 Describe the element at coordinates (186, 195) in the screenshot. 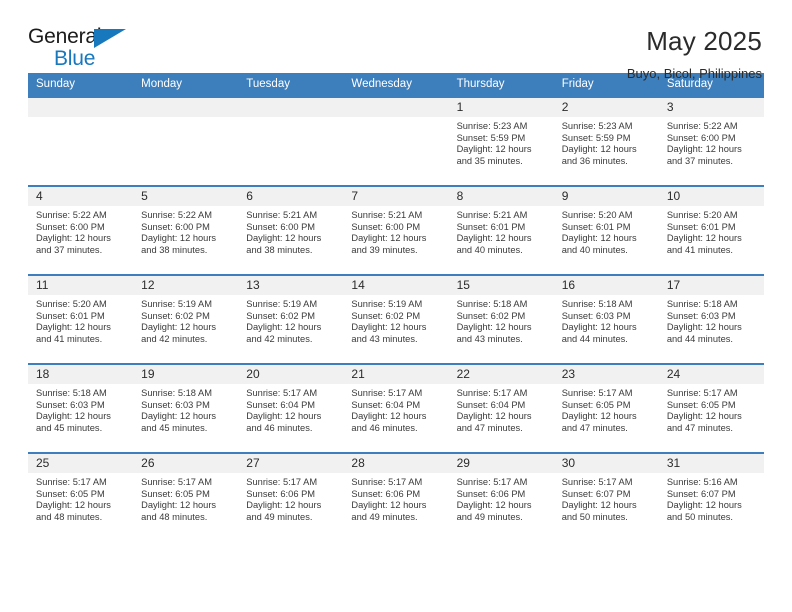

I see `day-number: 5` at that location.